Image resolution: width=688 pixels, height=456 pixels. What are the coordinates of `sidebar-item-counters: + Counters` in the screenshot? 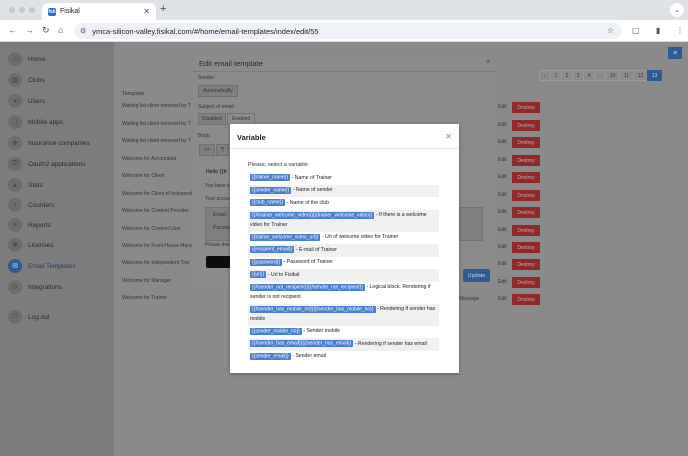 It's located at (31, 205).